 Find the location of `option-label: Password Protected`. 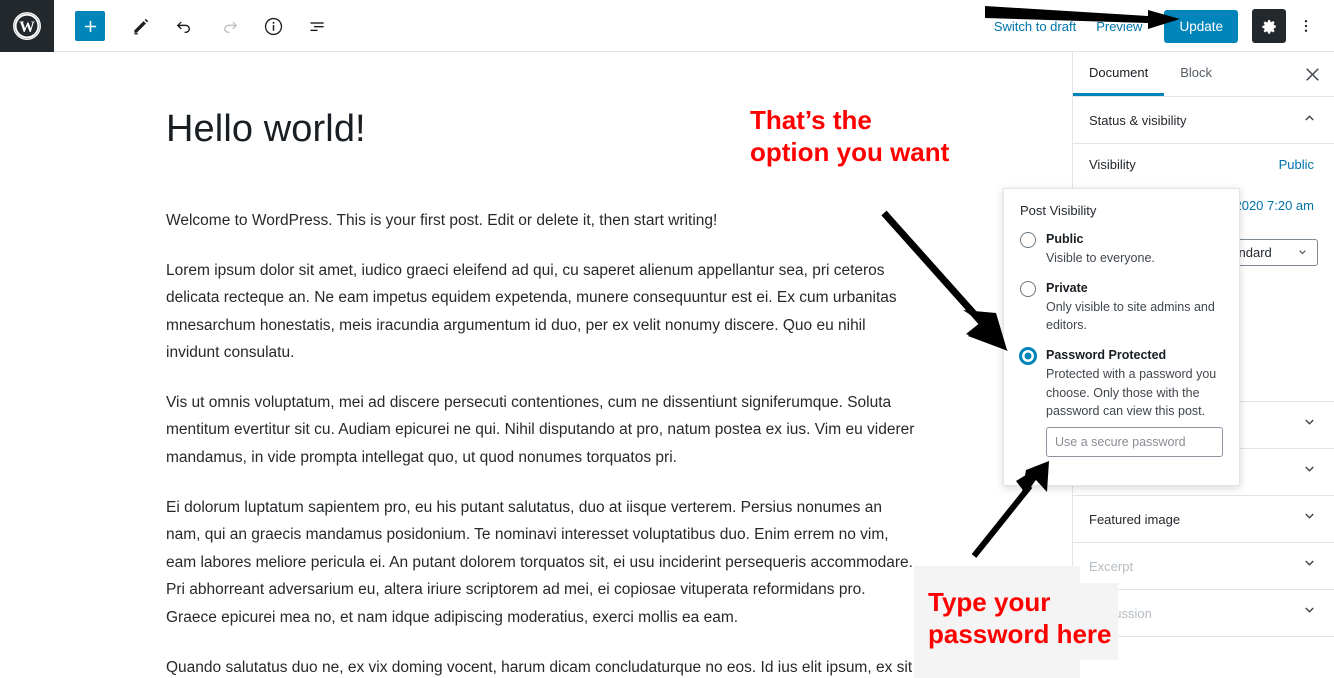

option-label: Password Protected is located at coordinates (1106, 355).